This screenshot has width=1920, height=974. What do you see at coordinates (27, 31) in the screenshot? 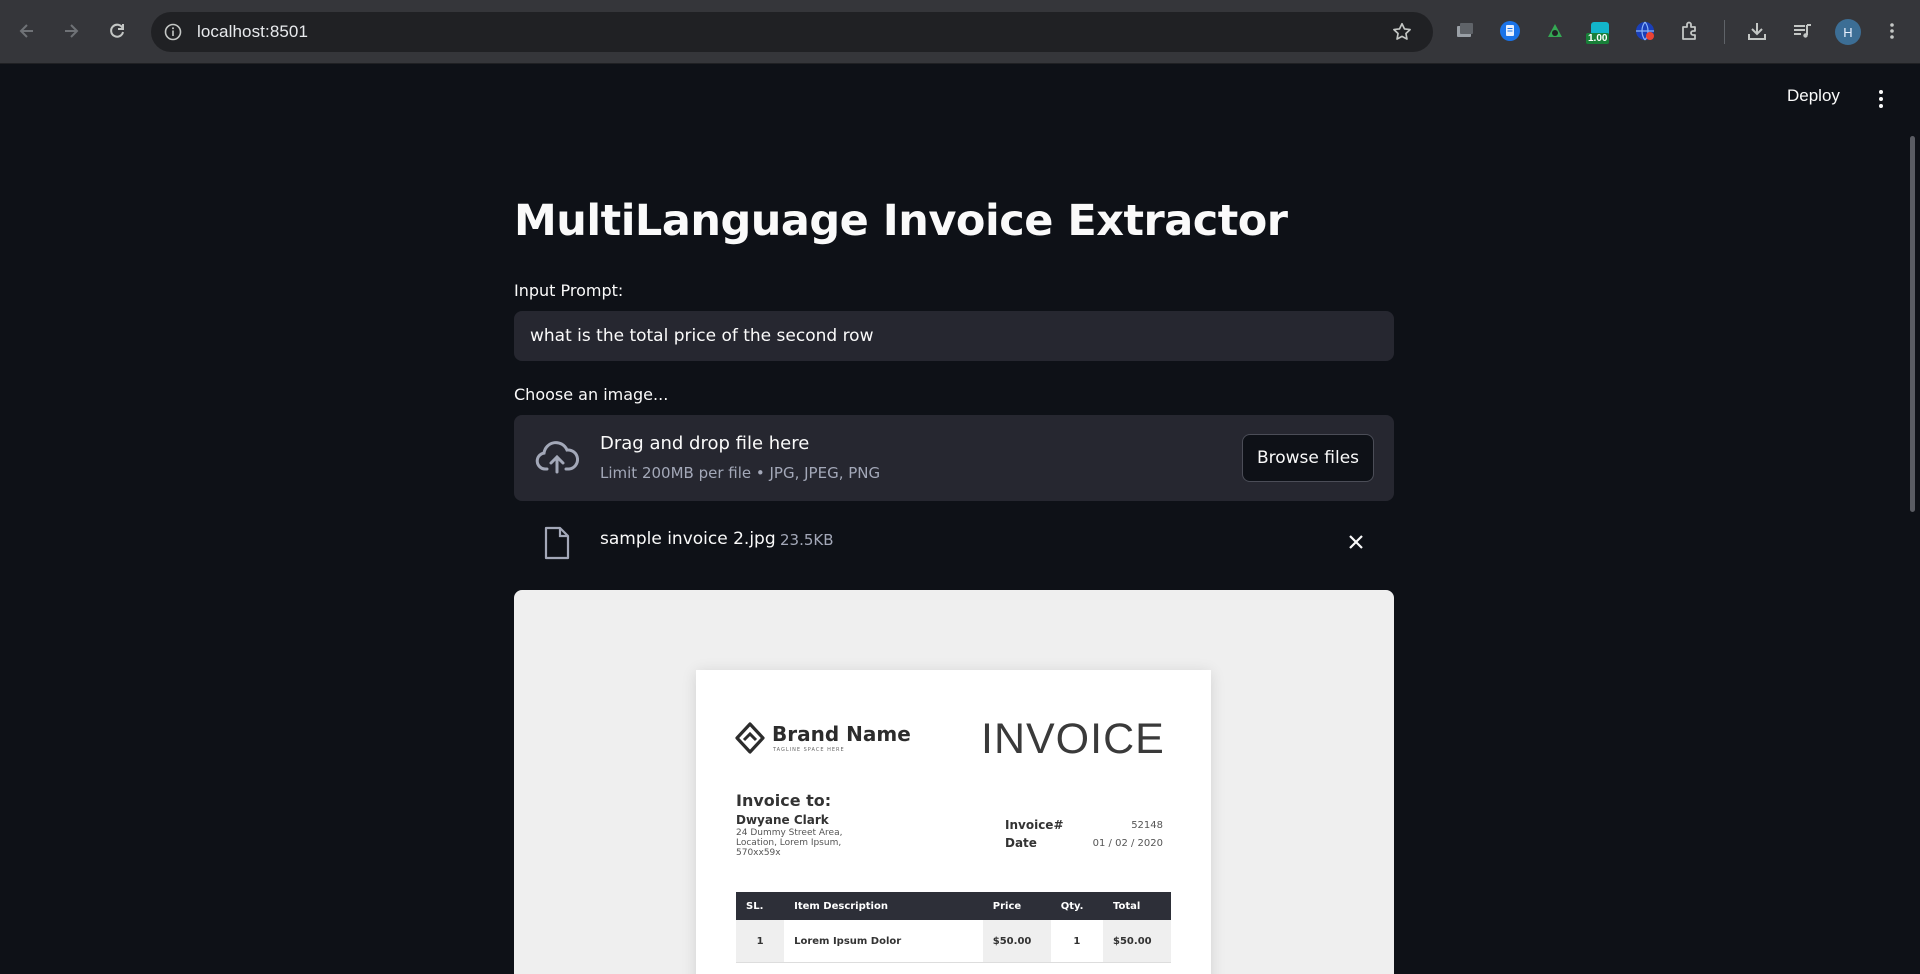
I see `back-arrow-icon` at bounding box center [27, 31].